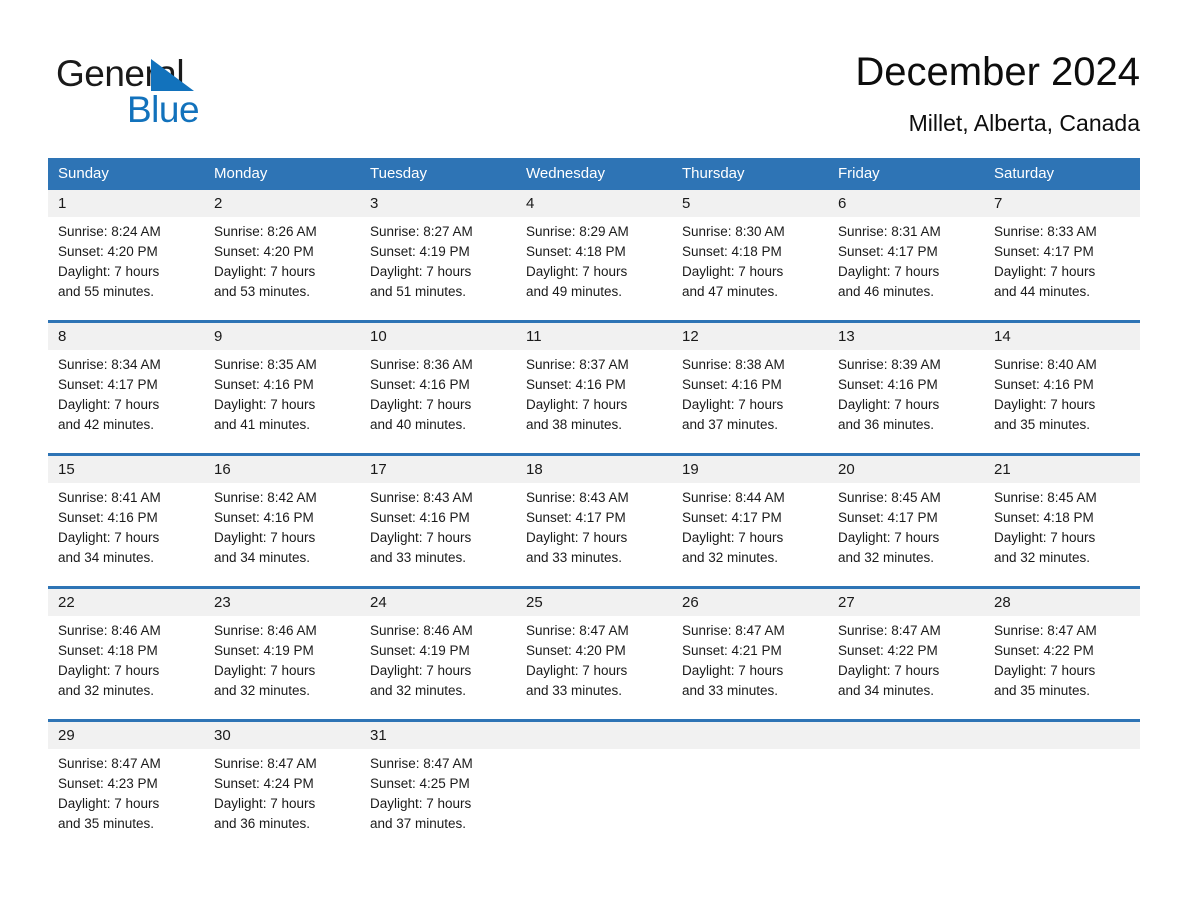 The image size is (1188, 918). What do you see at coordinates (126, 734) in the screenshot?
I see `day-number: 29` at bounding box center [126, 734].